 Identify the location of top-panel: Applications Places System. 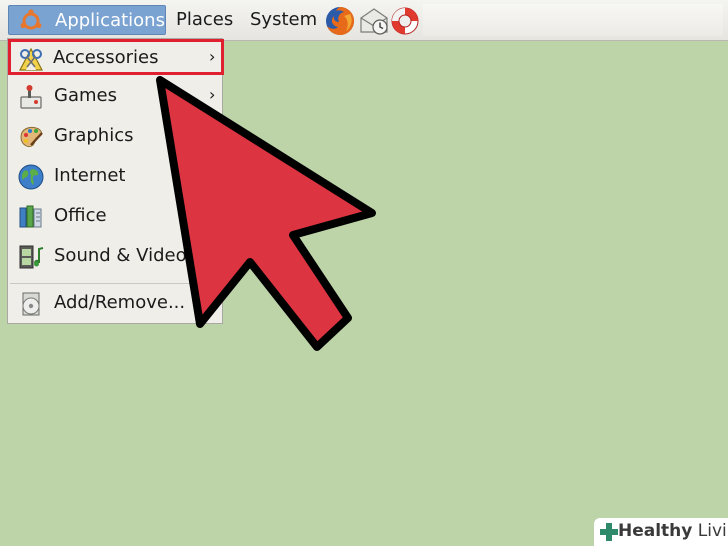
(364, 20).